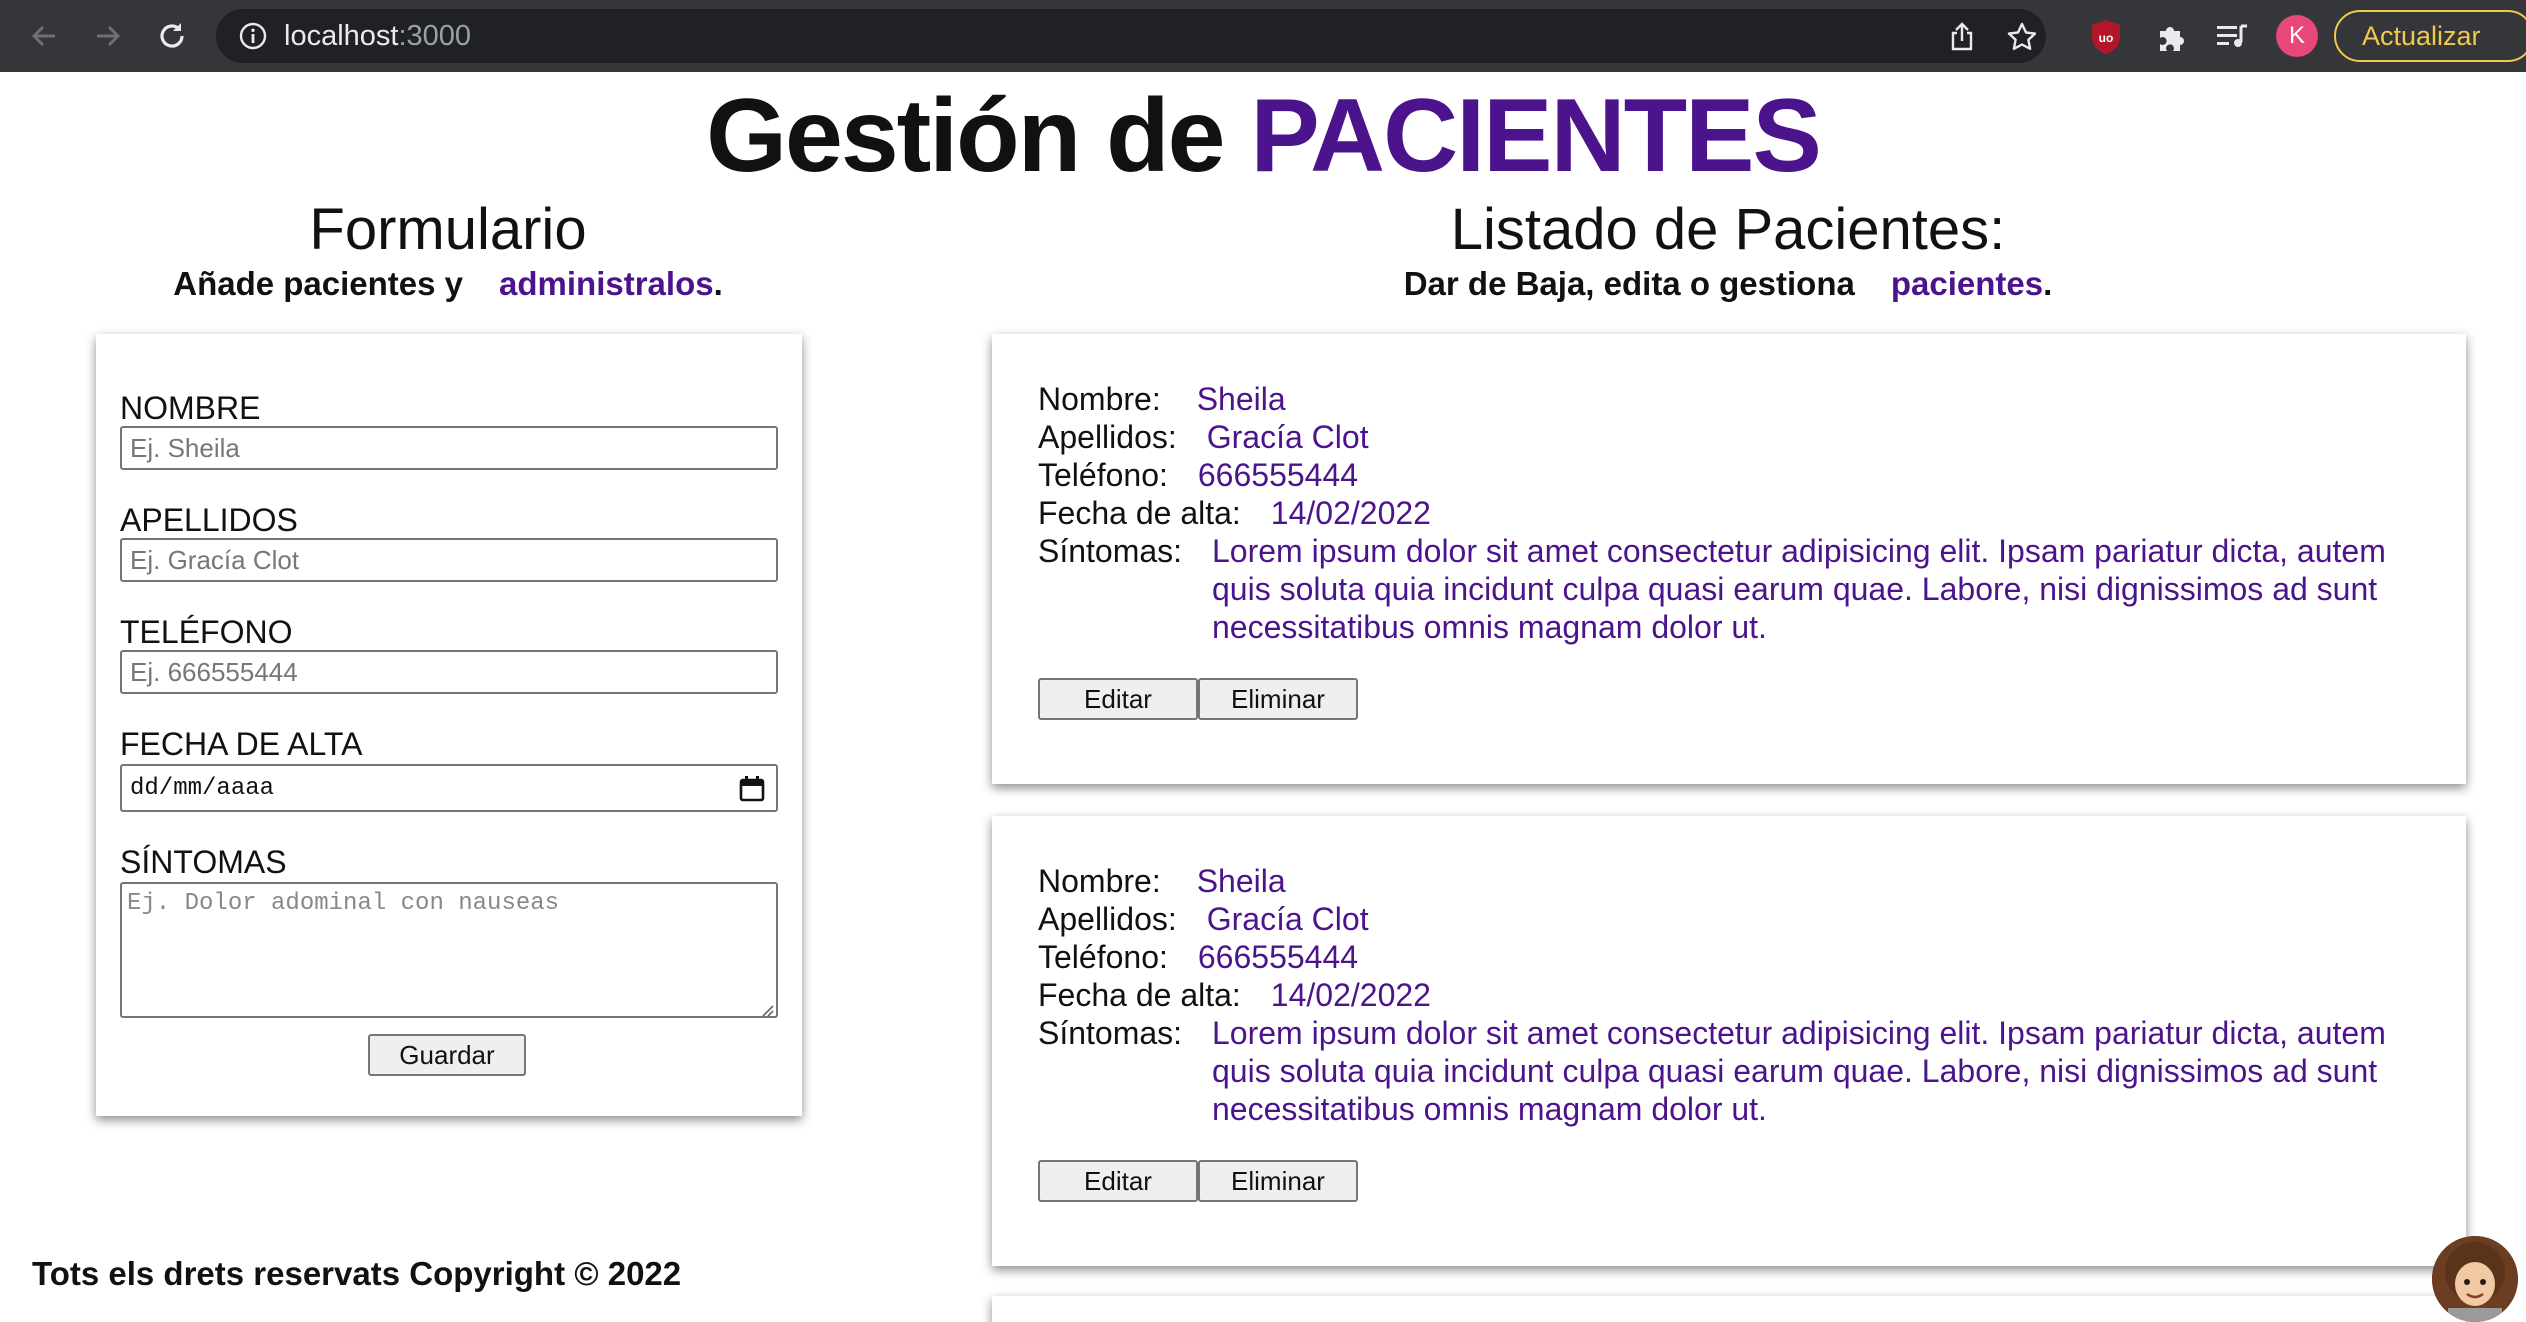 The image size is (2526, 1322). What do you see at coordinates (190, 408) in the screenshot?
I see `nombre-label: NOMBRE` at bounding box center [190, 408].